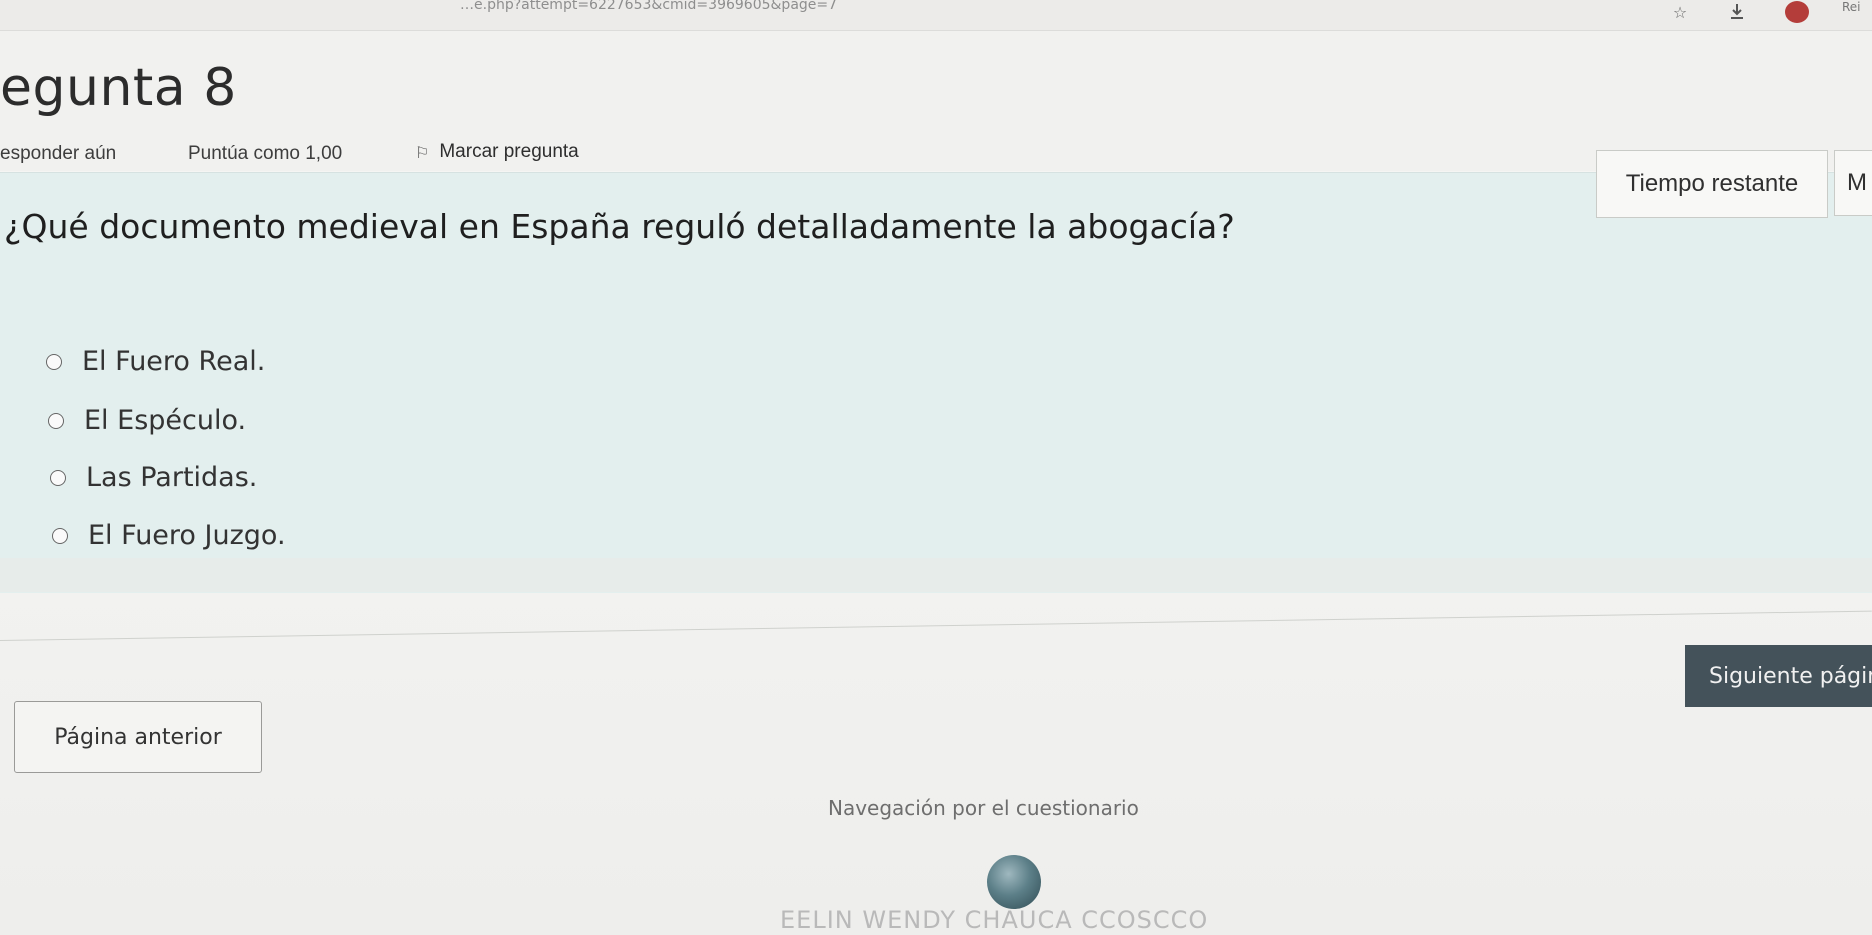  Describe the element at coordinates (187, 535) in the screenshot. I see `answer-label: El Fuero Juzgo.` at that location.